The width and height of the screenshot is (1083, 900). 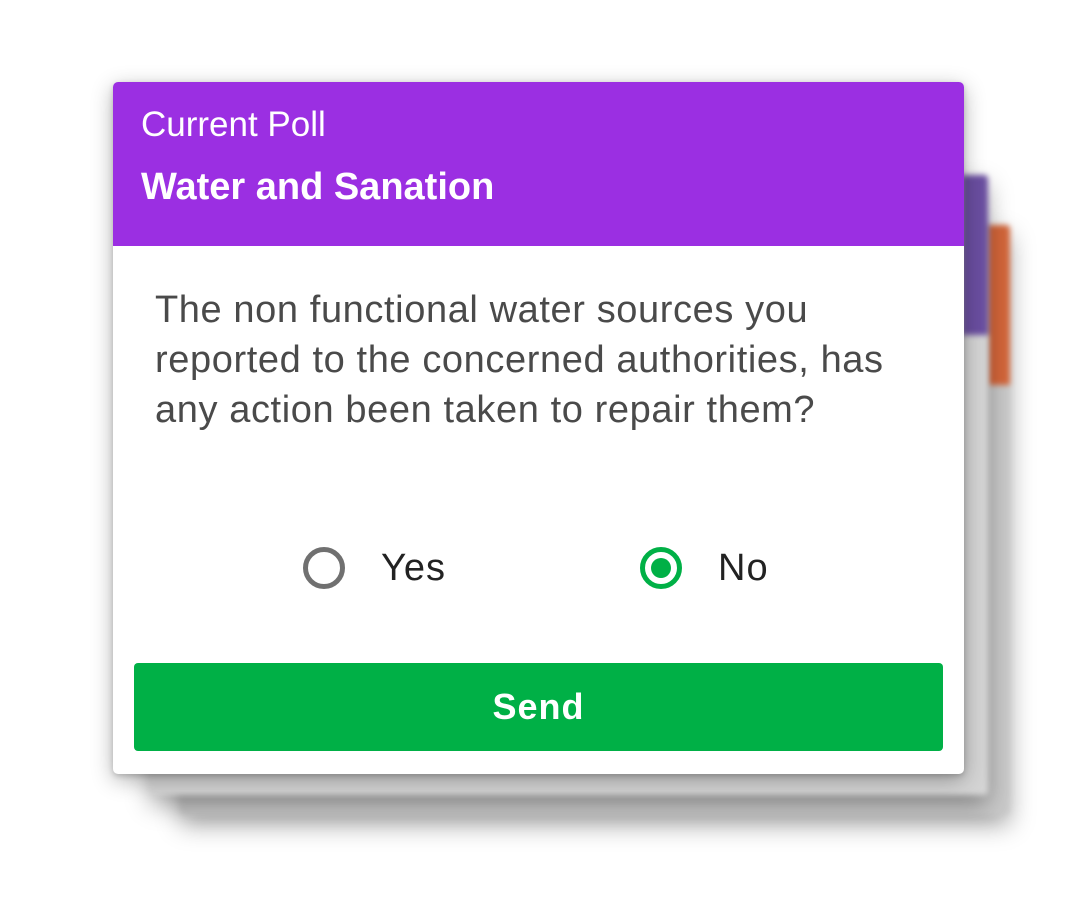 What do you see at coordinates (233, 124) in the screenshot?
I see `poll-subtitle: Current Poll` at bounding box center [233, 124].